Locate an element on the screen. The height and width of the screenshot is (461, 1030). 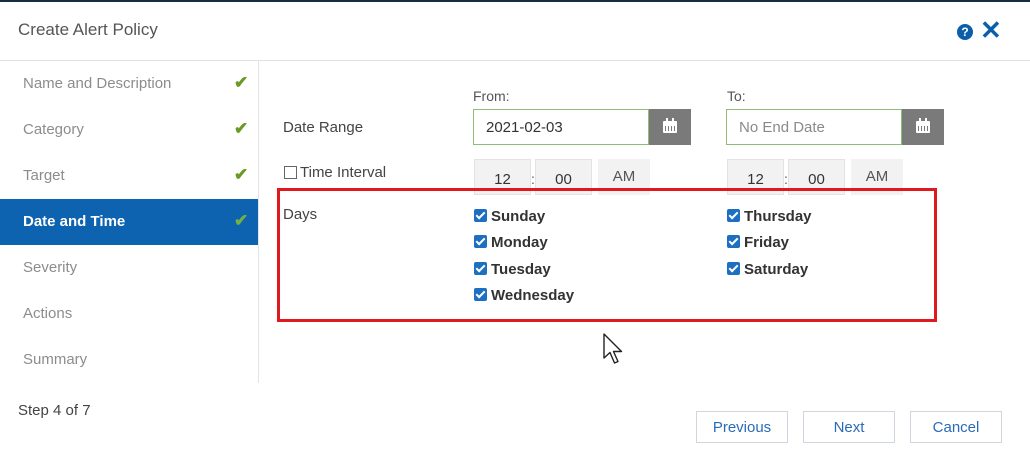
step-label: Summary is located at coordinates (55, 359).